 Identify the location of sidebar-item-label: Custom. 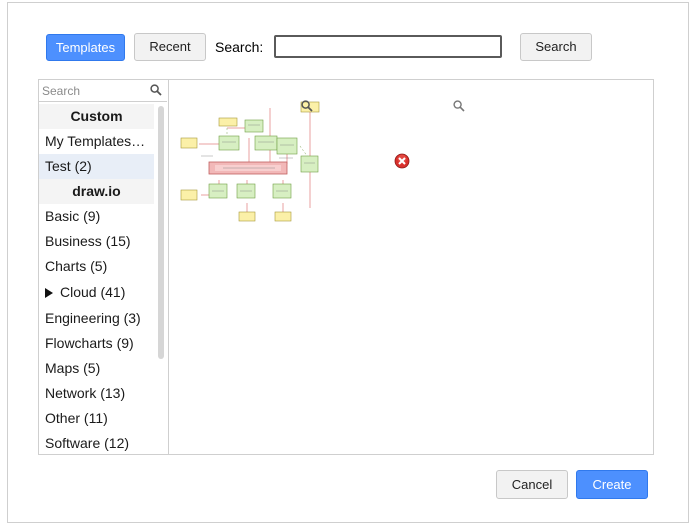
(96, 116).